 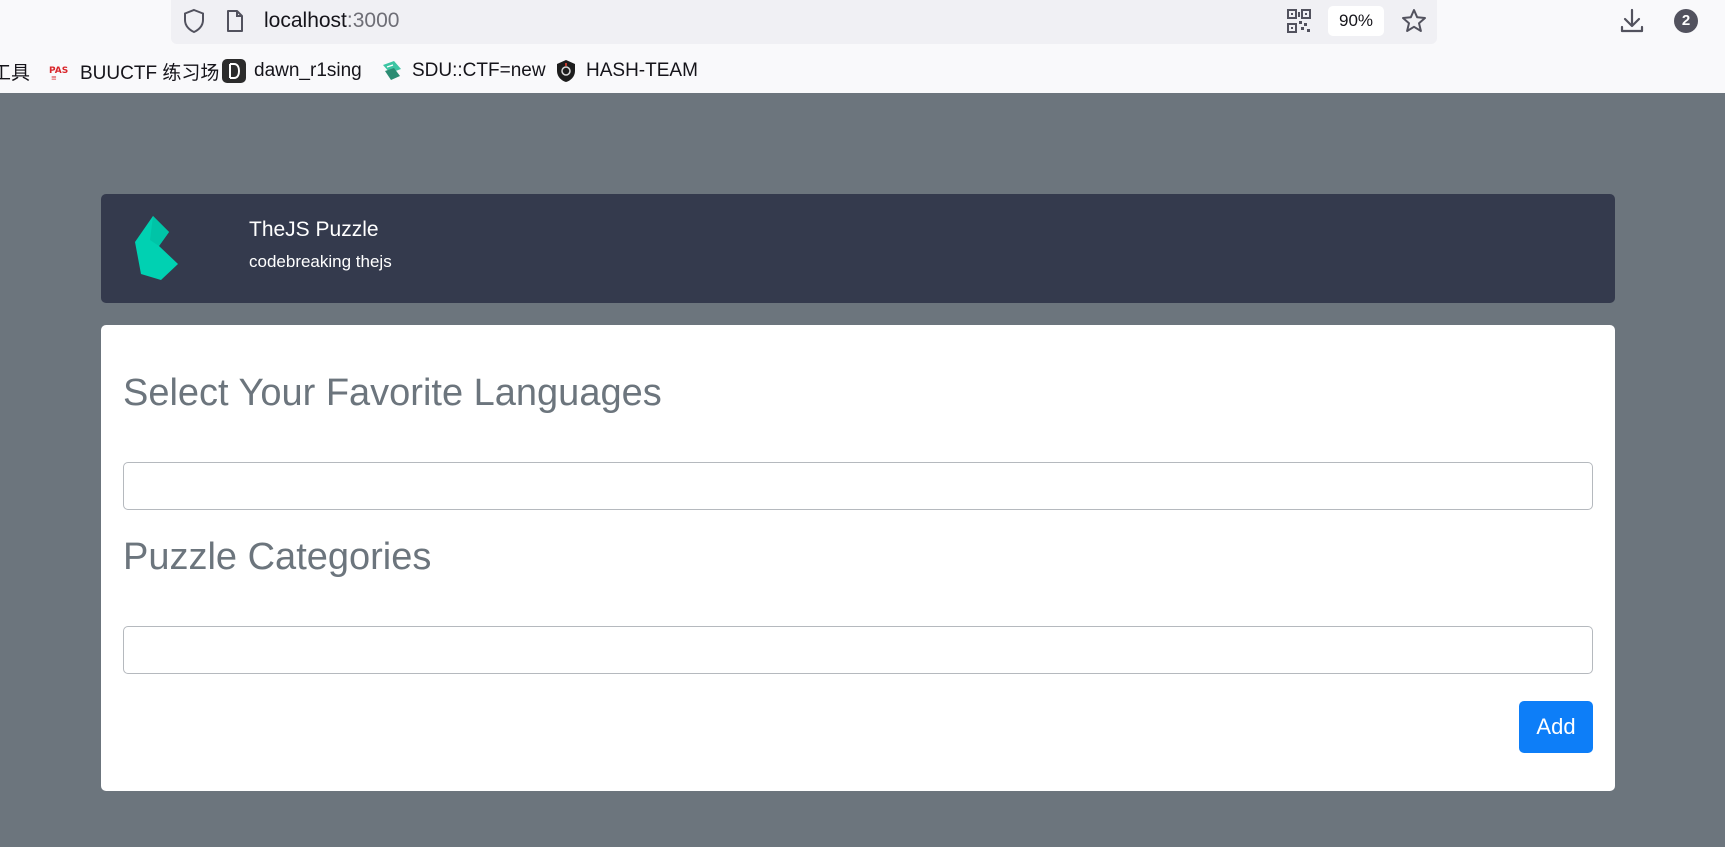 What do you see at coordinates (566, 71) in the screenshot?
I see `hash-team-favicon-icon` at bounding box center [566, 71].